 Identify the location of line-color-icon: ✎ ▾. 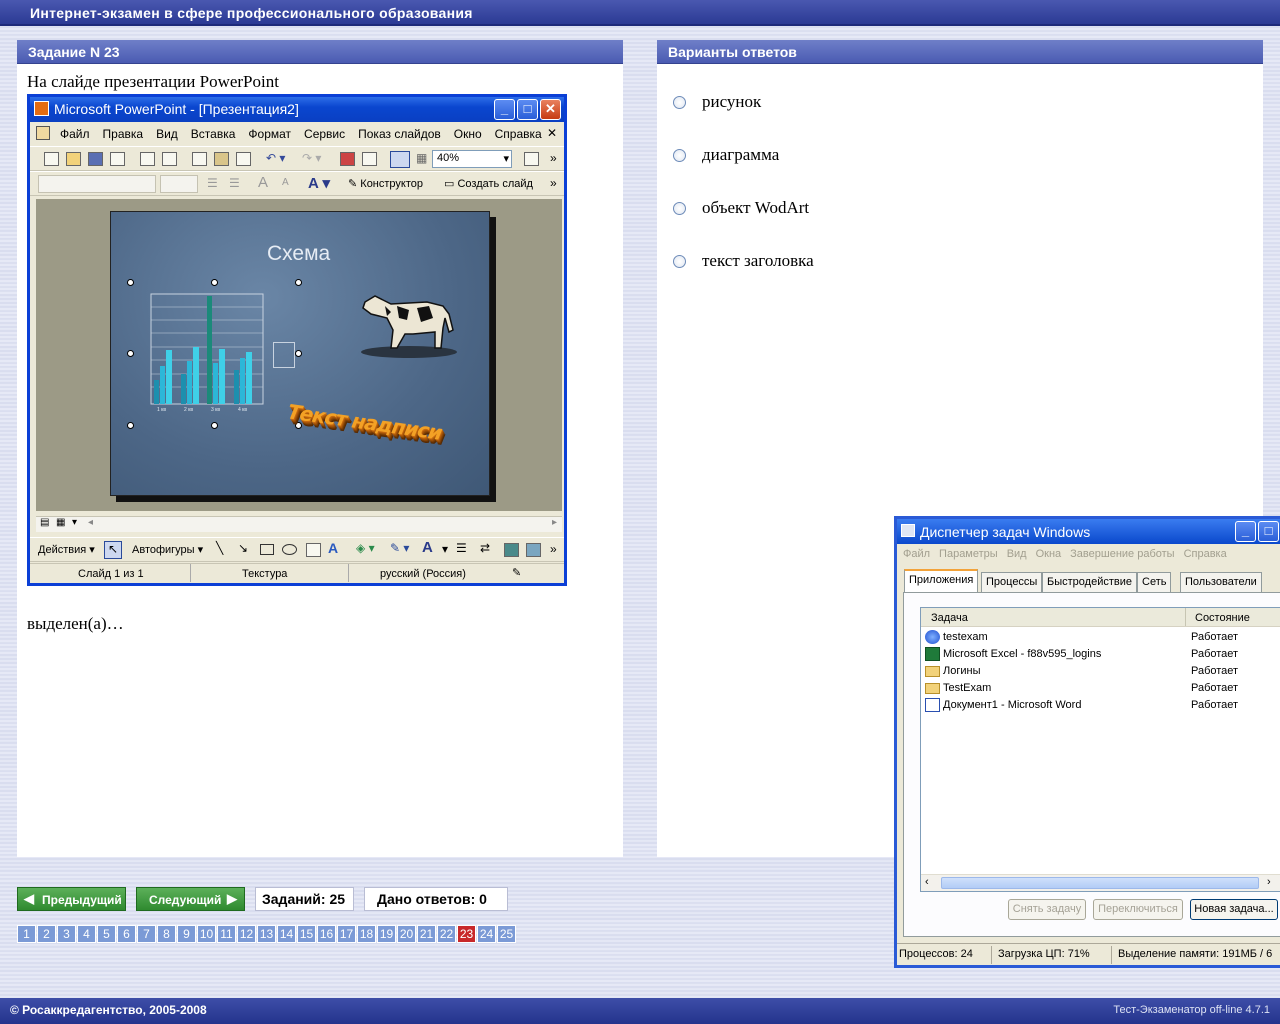
(400, 548).